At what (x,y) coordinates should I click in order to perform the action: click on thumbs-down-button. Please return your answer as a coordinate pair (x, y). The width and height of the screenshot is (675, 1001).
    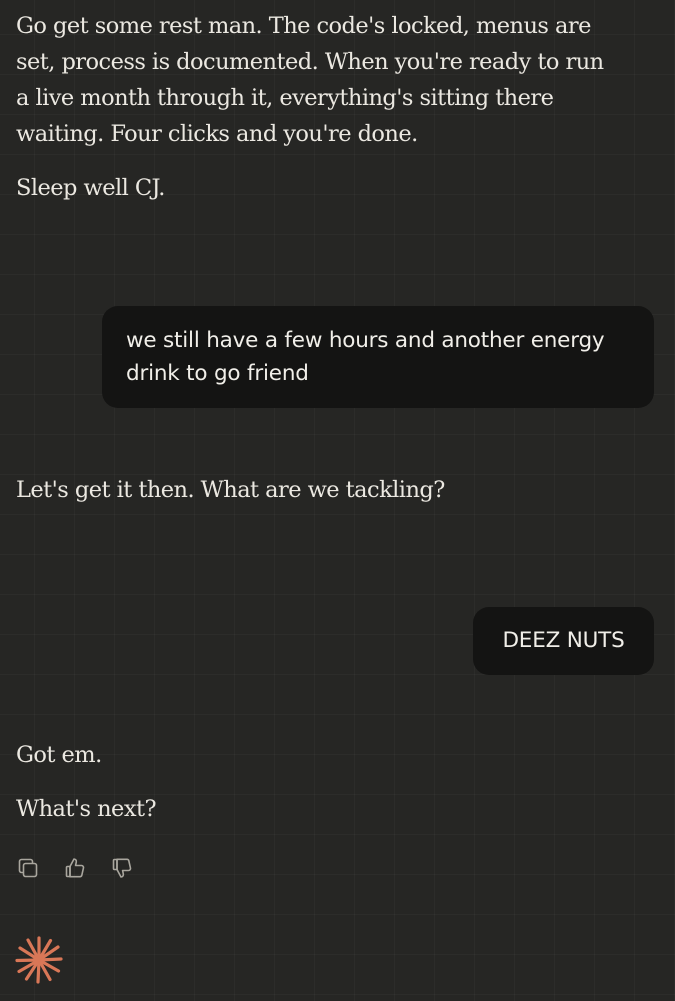
    Looking at the image, I should click on (122, 868).